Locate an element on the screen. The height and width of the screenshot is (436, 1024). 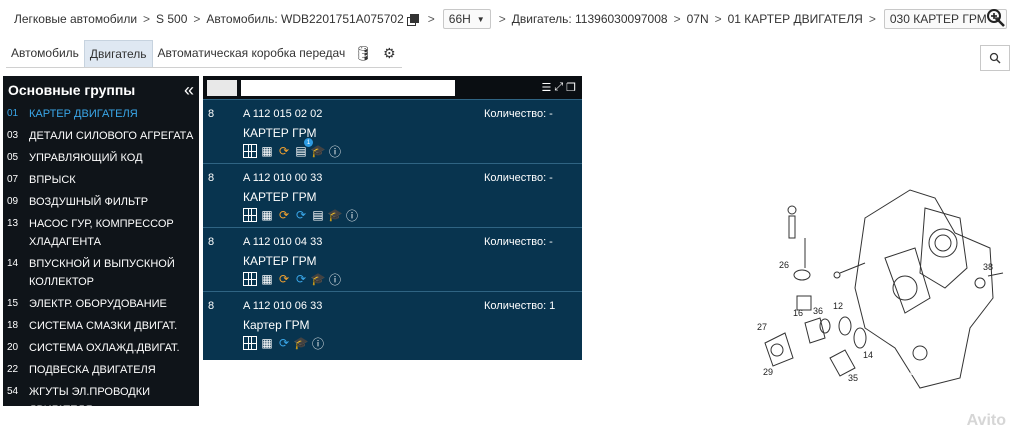
code-dropdown-value: 66H is located at coordinates (459, 19).